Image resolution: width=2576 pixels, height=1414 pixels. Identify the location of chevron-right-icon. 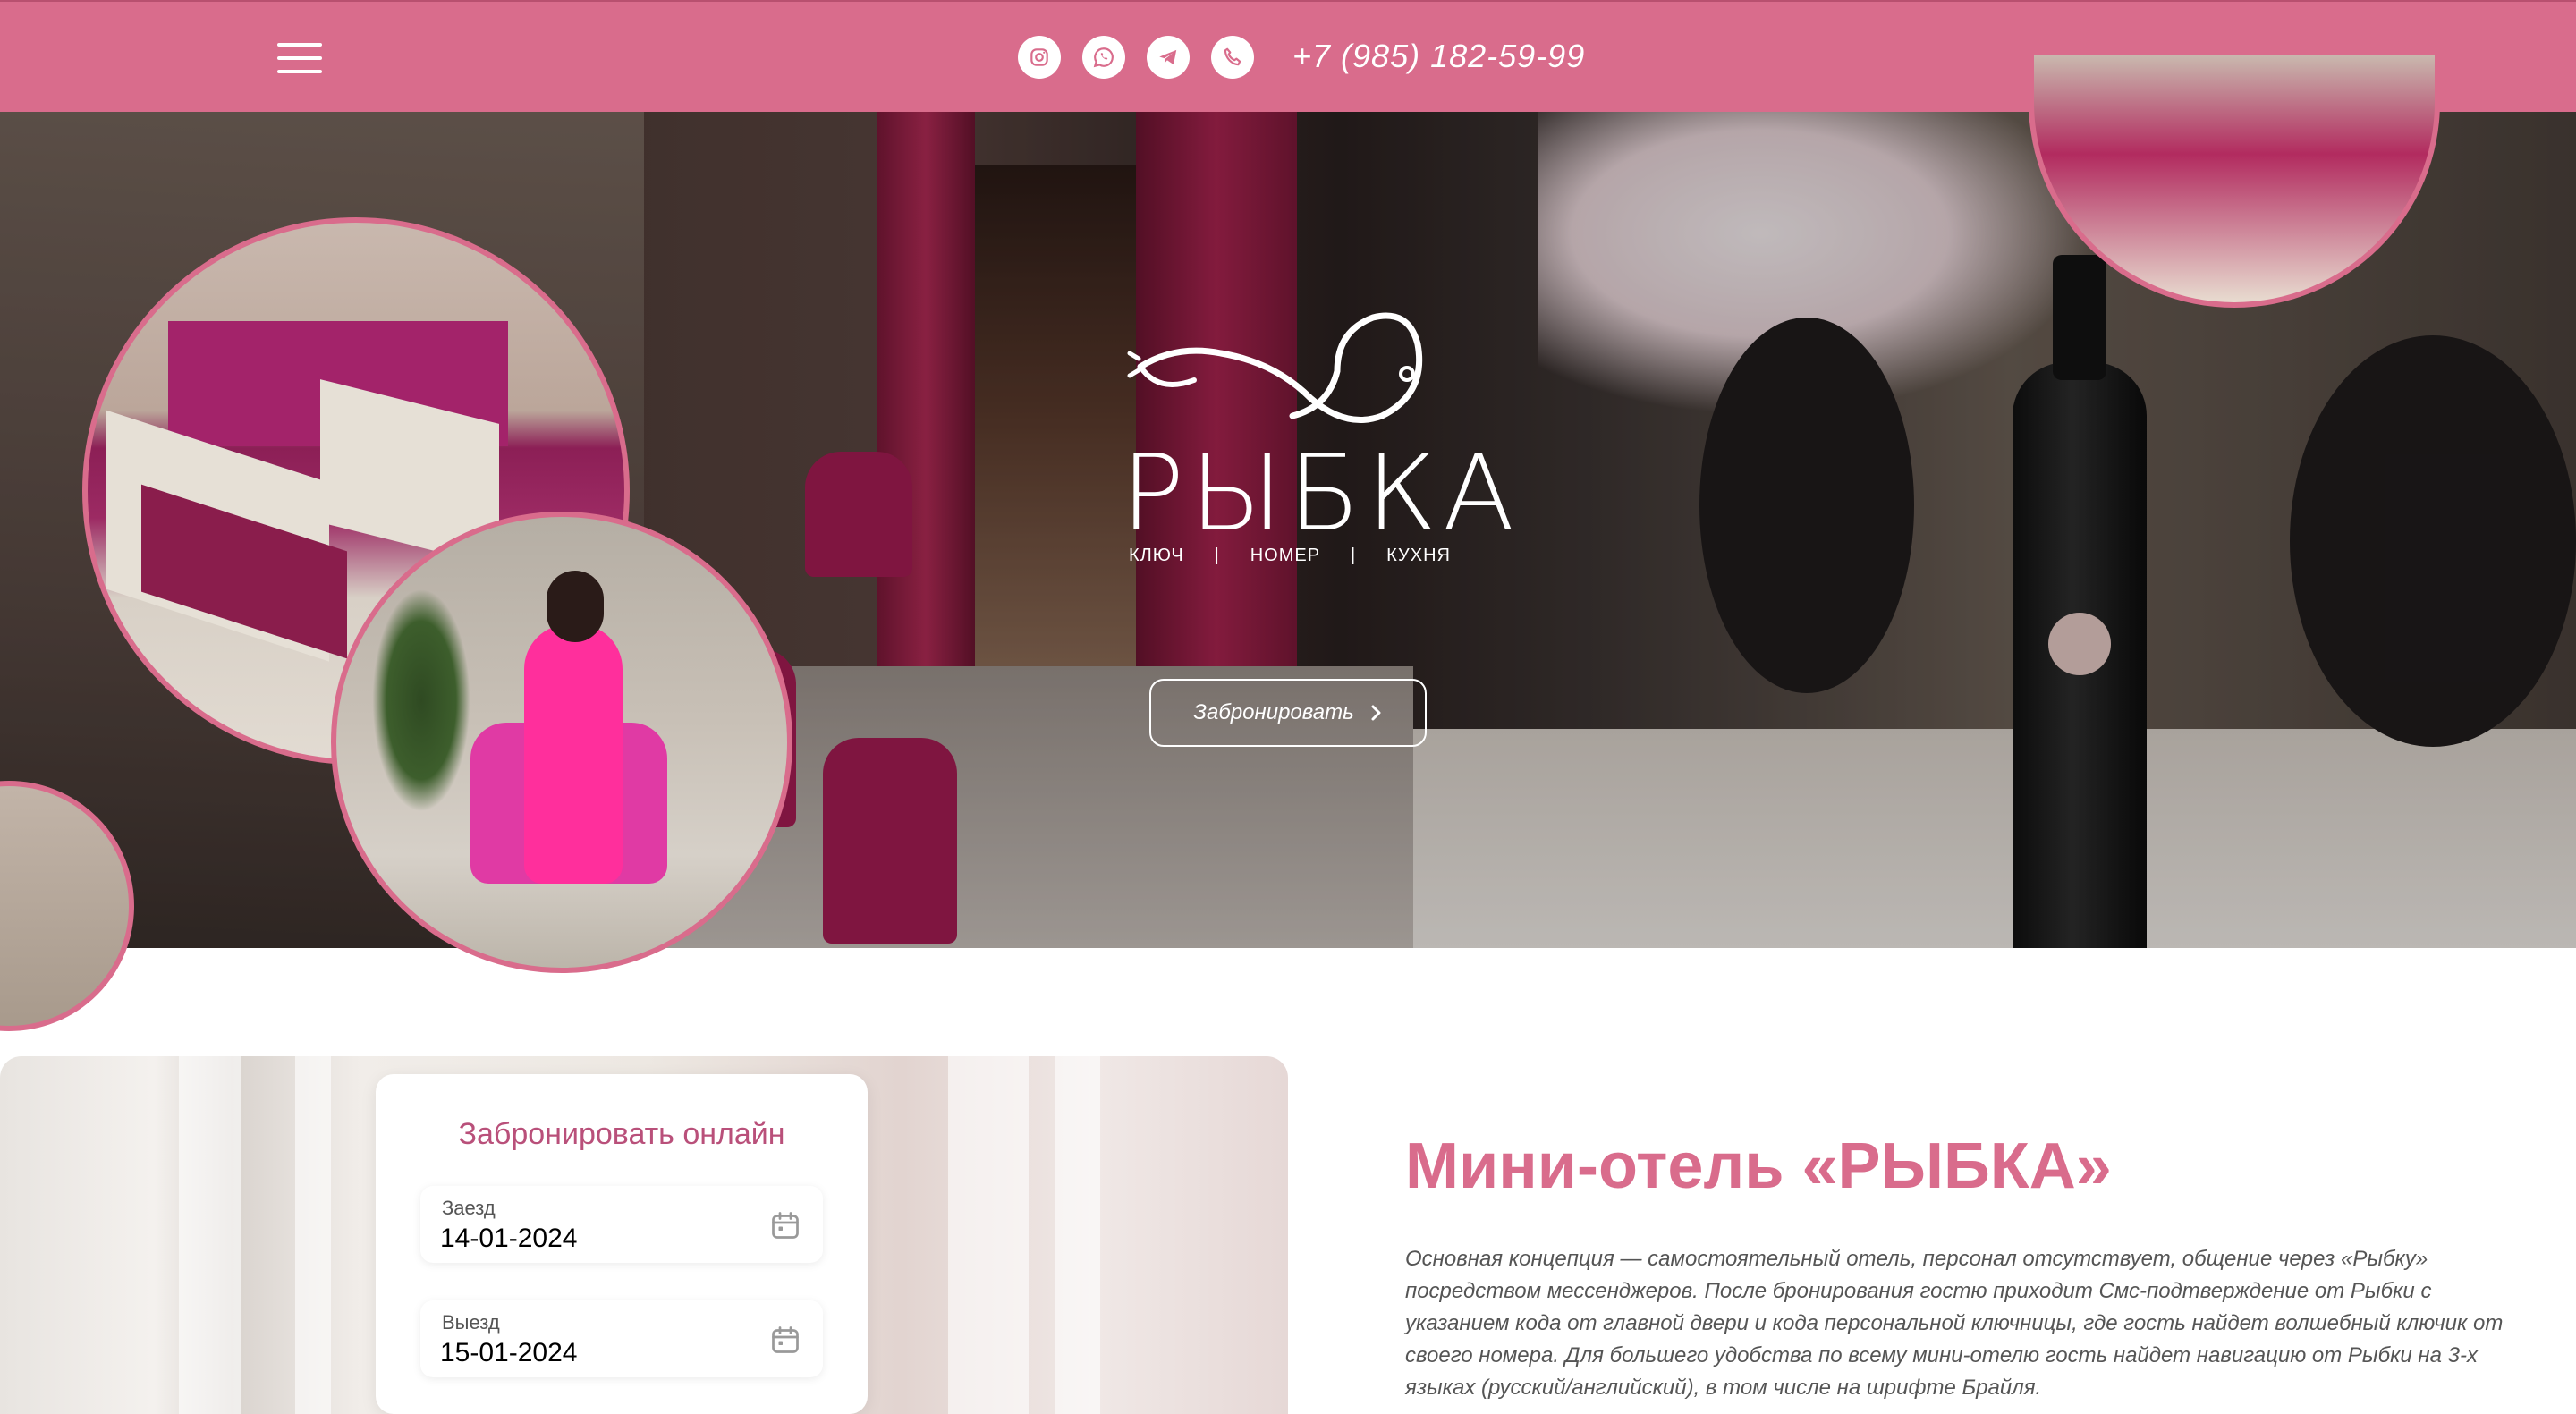
(1376, 713).